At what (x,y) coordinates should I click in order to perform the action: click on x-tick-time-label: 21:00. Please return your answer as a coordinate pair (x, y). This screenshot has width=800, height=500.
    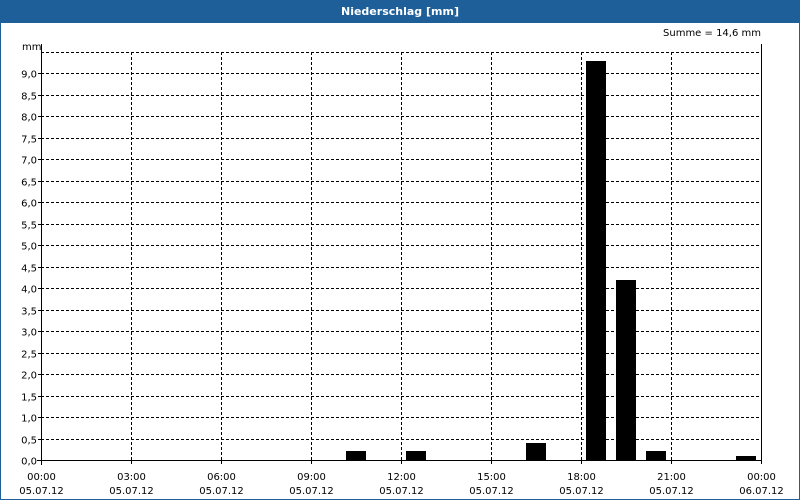
    Looking at the image, I should click on (671, 477).